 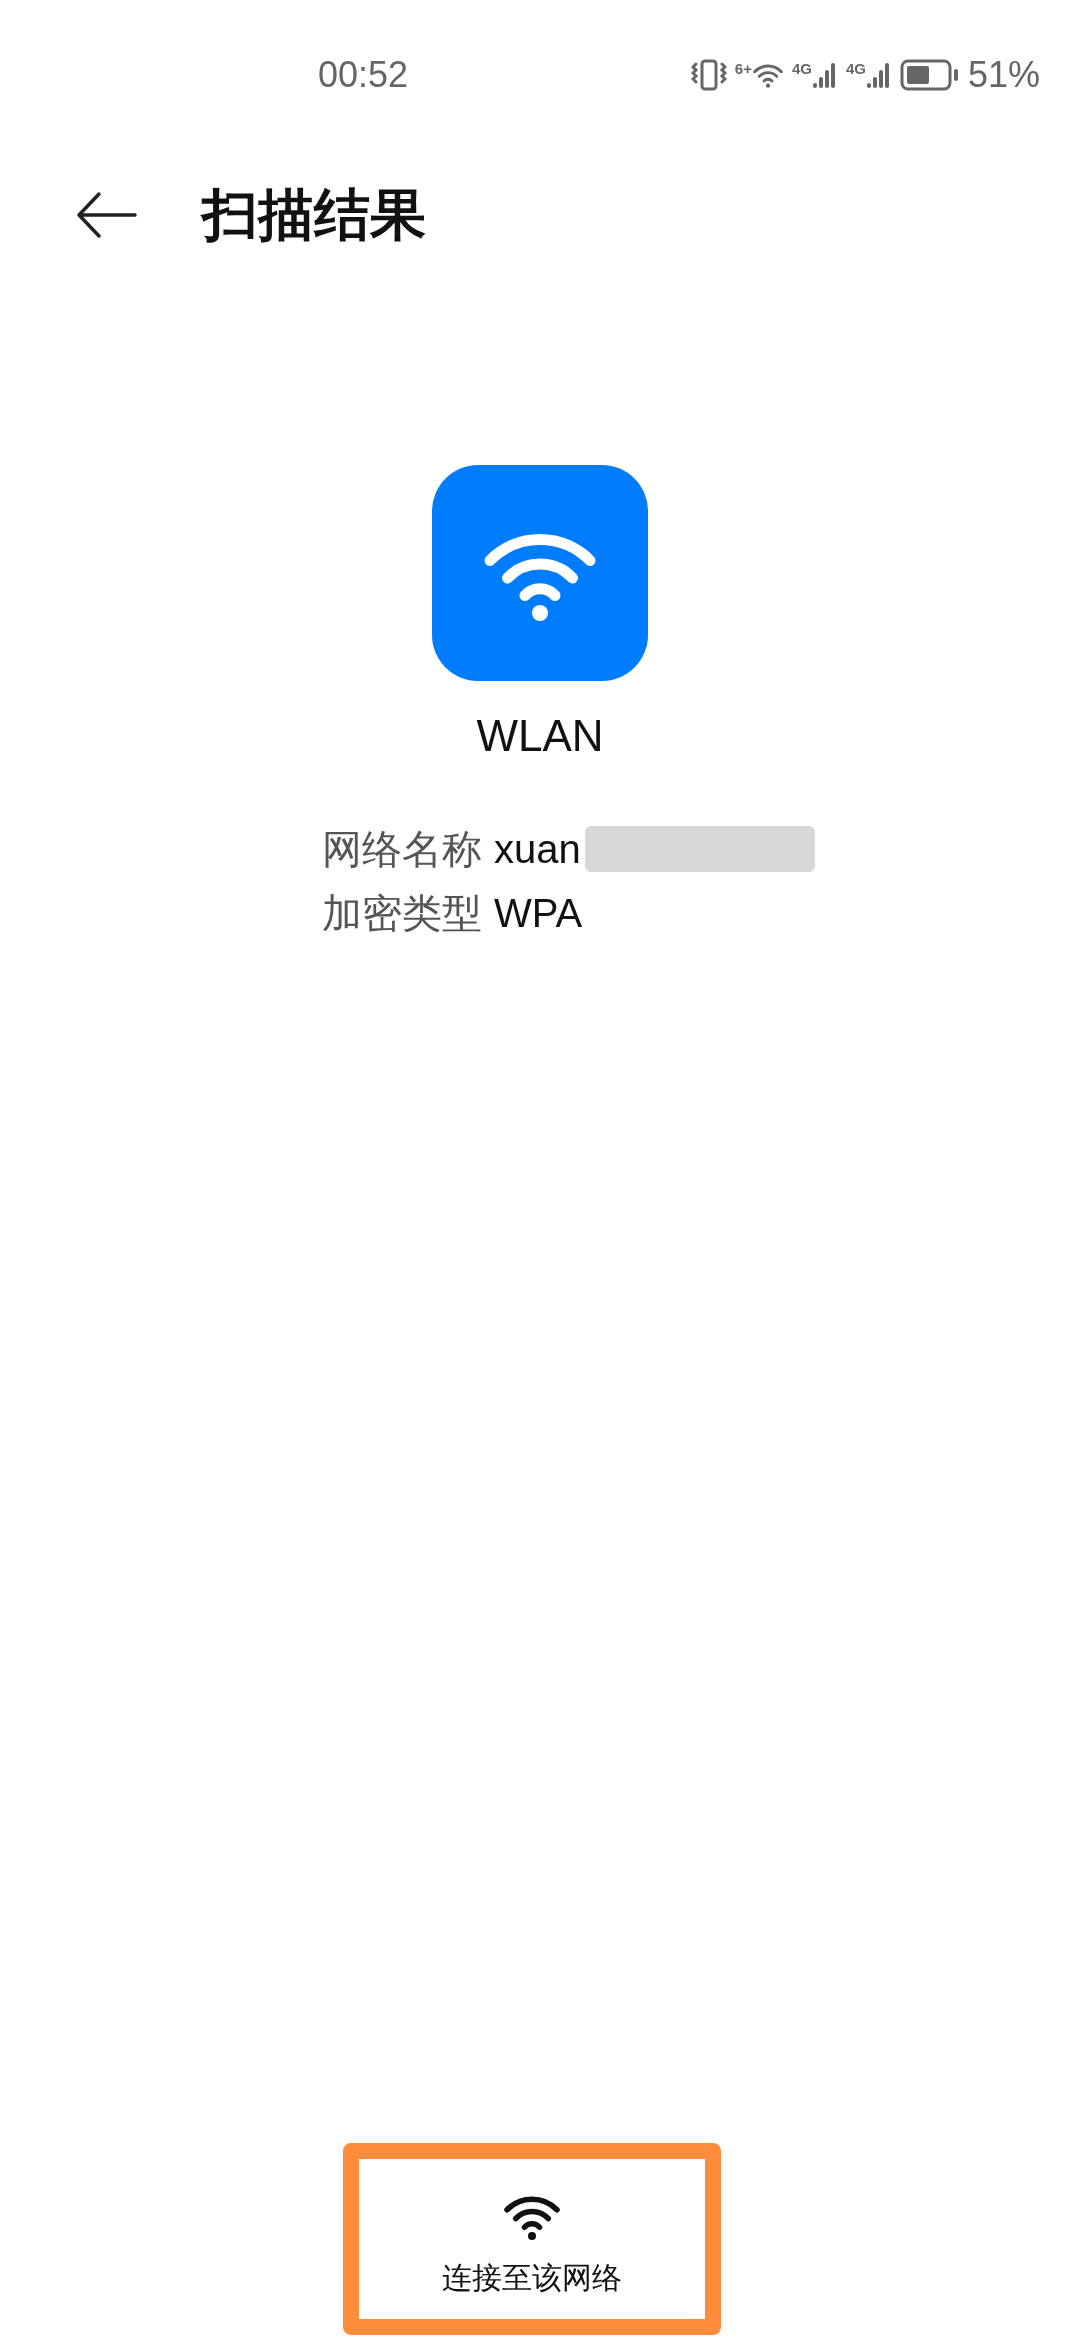 I want to click on encryption-label: 加密类型, so click(x=402, y=913).